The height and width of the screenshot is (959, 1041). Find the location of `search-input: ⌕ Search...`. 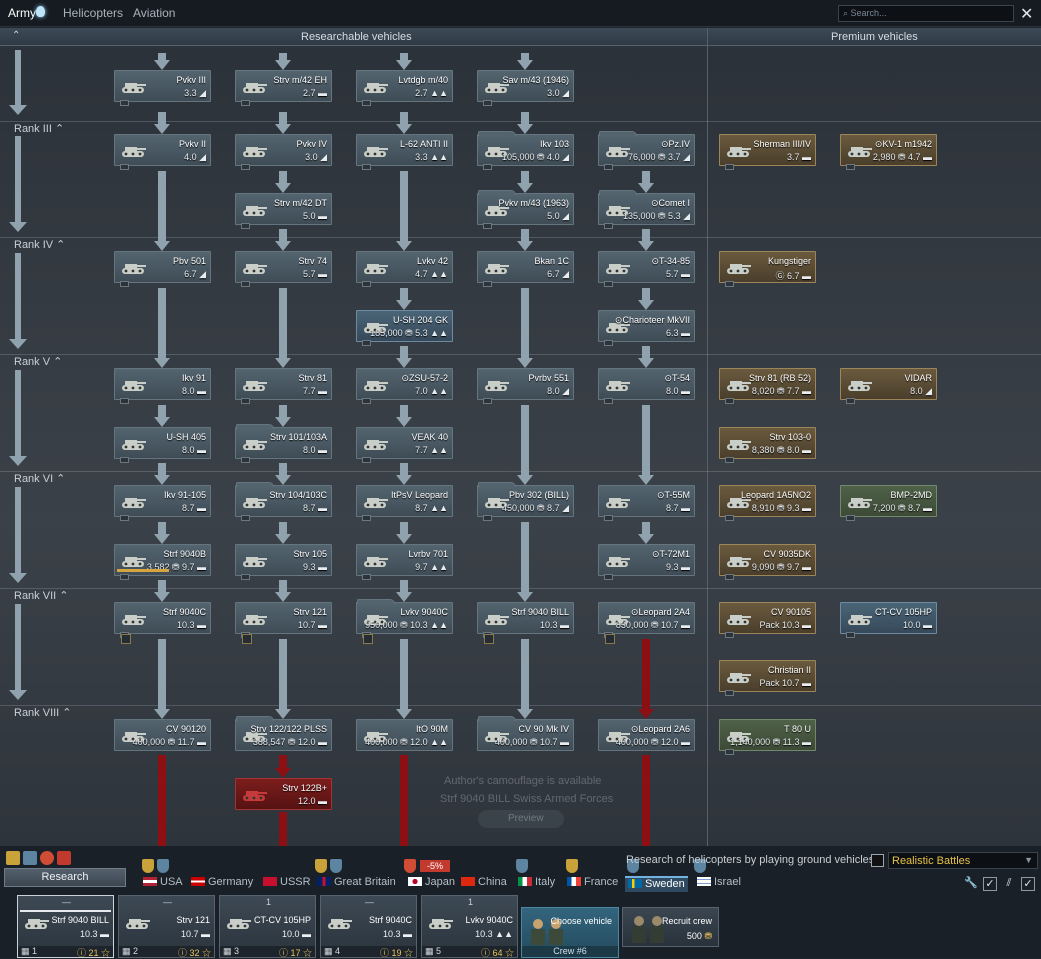

search-input: ⌕ Search... is located at coordinates (926, 13).